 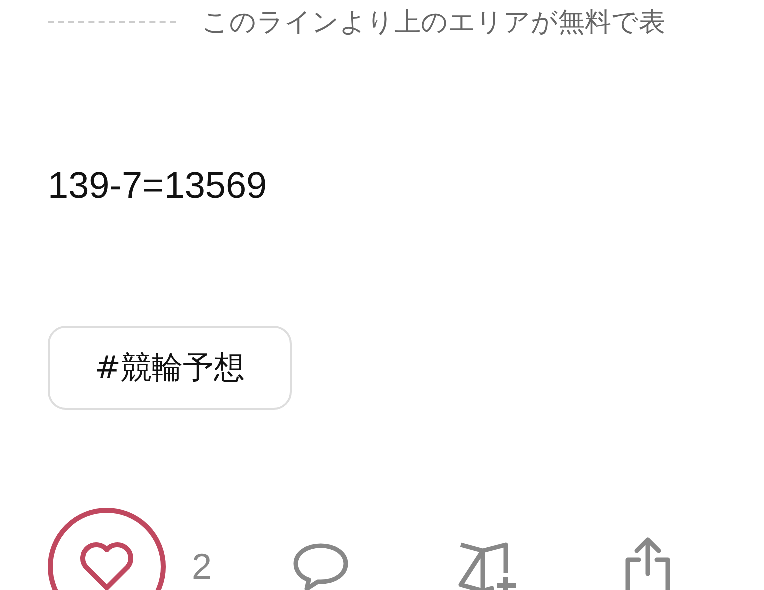 What do you see at coordinates (434, 23) in the screenshot?
I see `paywall-notice: このラインより上のエリアが無料で表` at bounding box center [434, 23].